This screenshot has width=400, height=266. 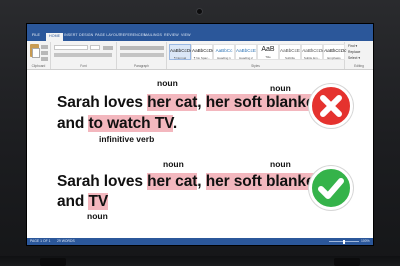 What do you see at coordinates (127, 139) in the screenshot?
I see `infinitive-verb-label: infinitive verb` at bounding box center [127, 139].